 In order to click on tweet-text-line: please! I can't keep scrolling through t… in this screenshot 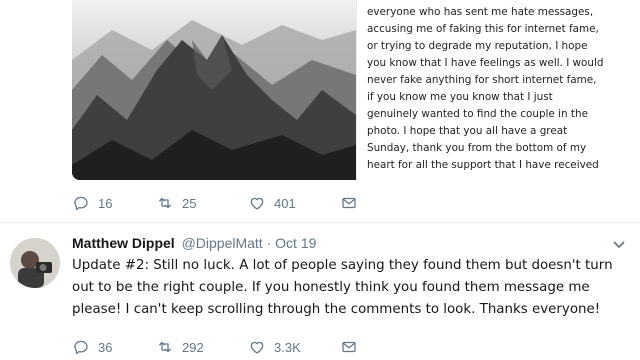, I will do `click(336, 309)`.